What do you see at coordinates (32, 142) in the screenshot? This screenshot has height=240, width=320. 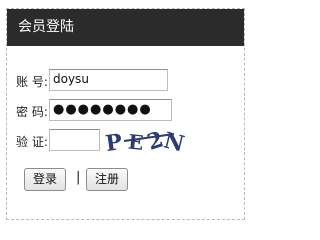 I see `verify-label: 验 证:` at bounding box center [32, 142].